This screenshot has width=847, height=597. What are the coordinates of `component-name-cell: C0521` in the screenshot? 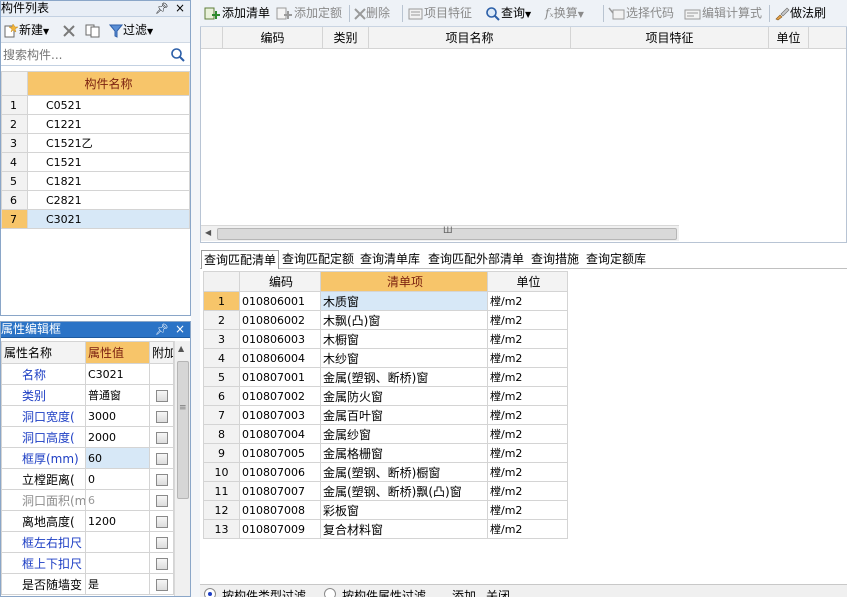 It's located at (108, 105).